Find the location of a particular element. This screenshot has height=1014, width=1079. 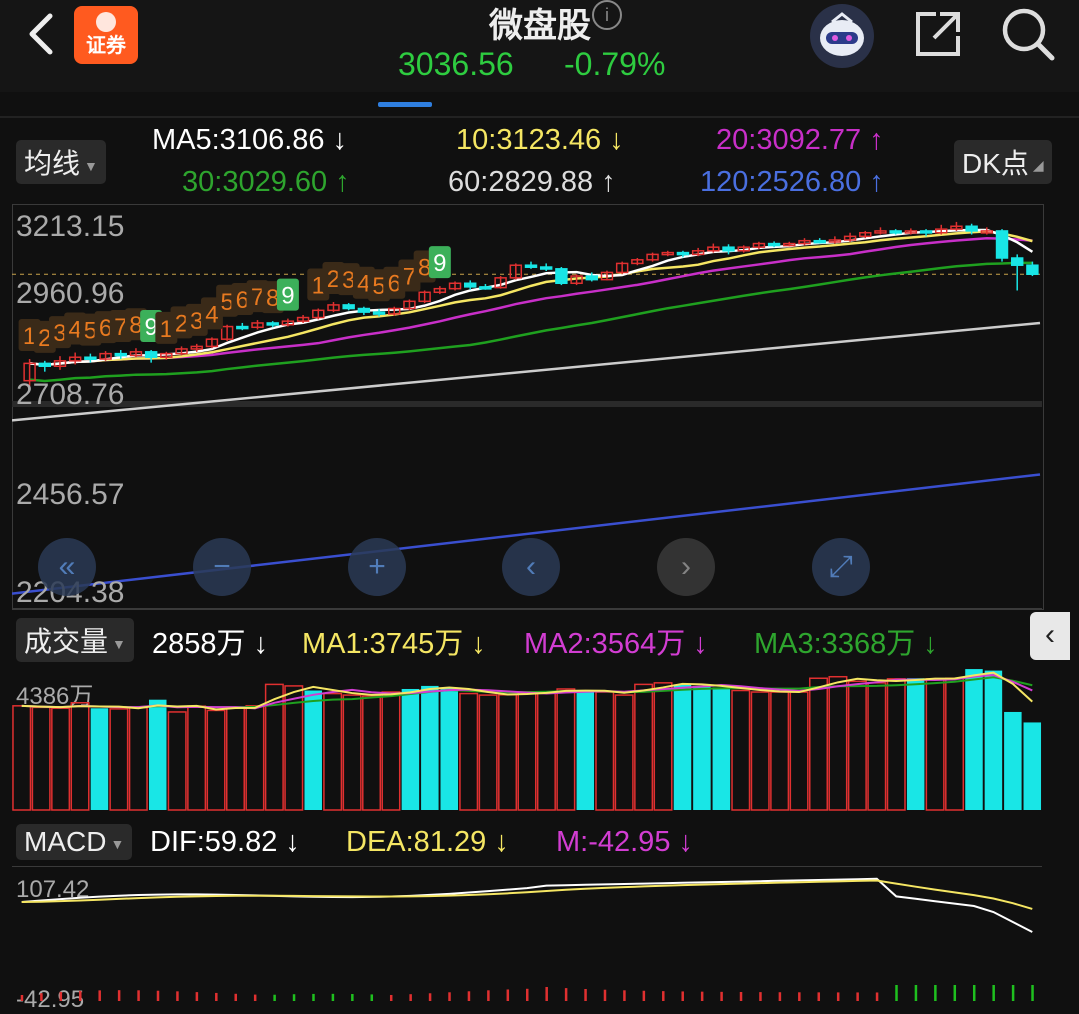

volume-indicator-label: 成交量 is located at coordinates (66, 641).